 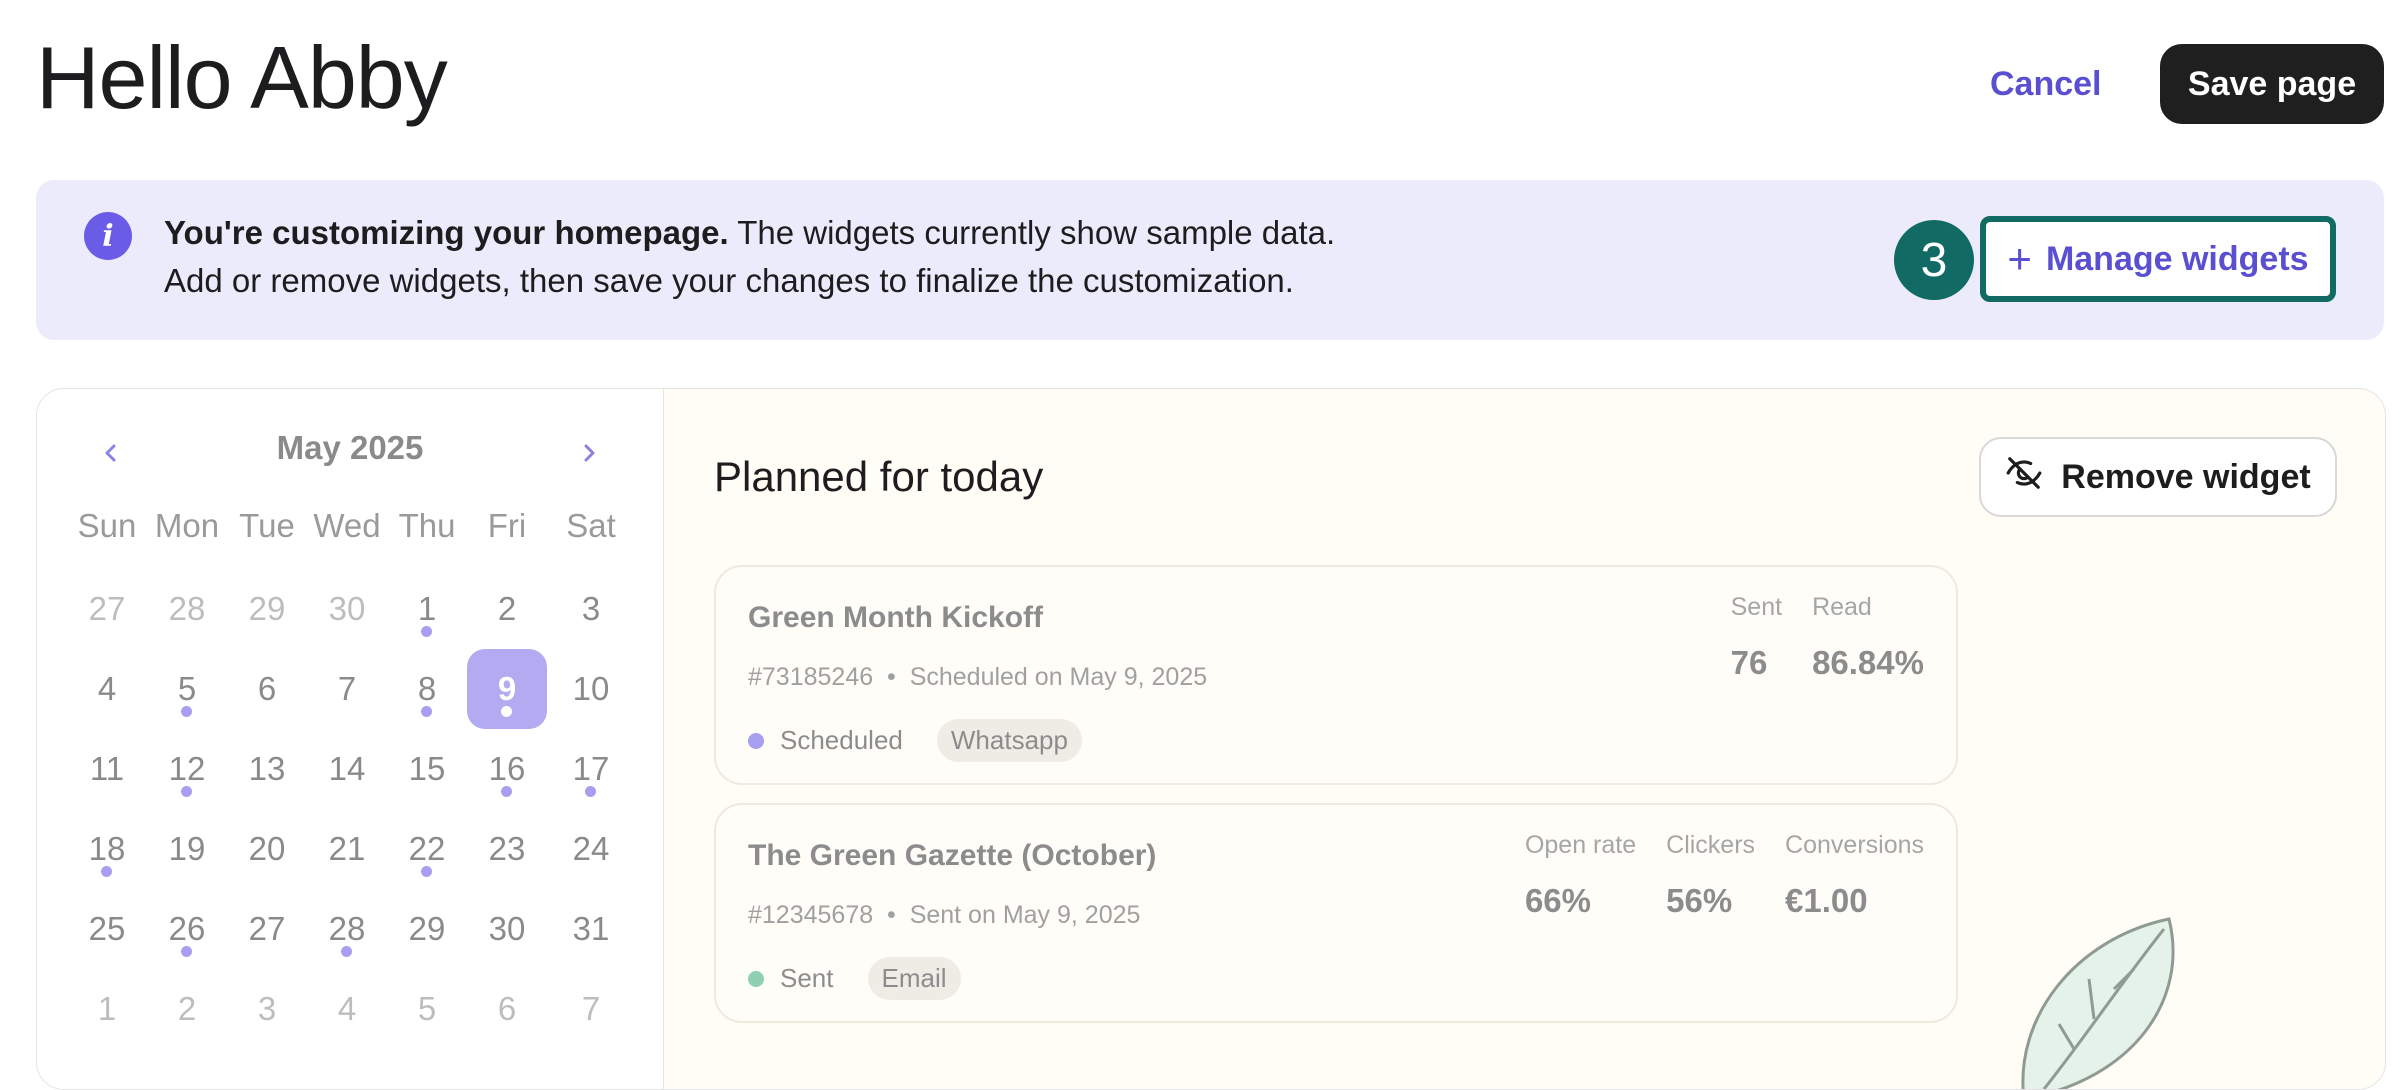 I want to click on weekday-label: Mon, so click(x=187, y=525).